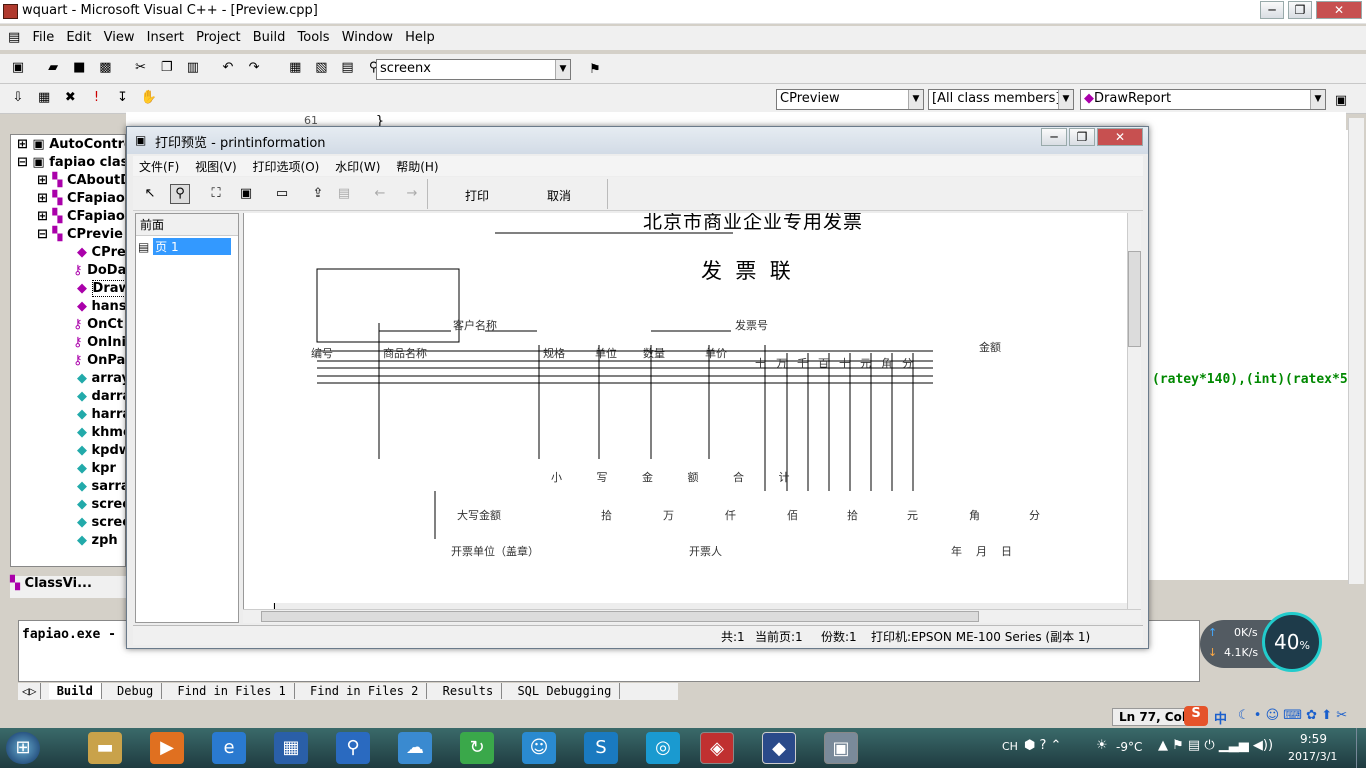 This screenshot has width=1366, height=768. Describe the element at coordinates (717, 748) in the screenshot. I see `vc-taskbar-icon: ◈` at that location.